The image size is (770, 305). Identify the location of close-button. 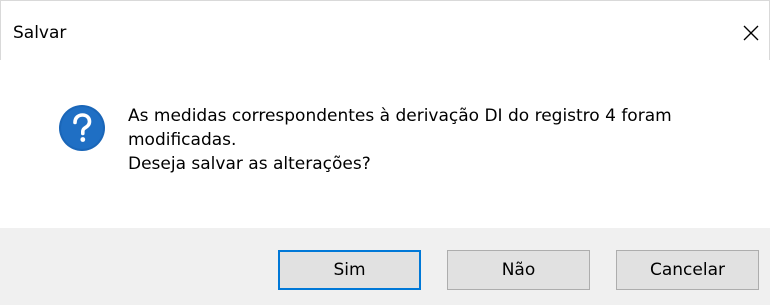
(751, 33).